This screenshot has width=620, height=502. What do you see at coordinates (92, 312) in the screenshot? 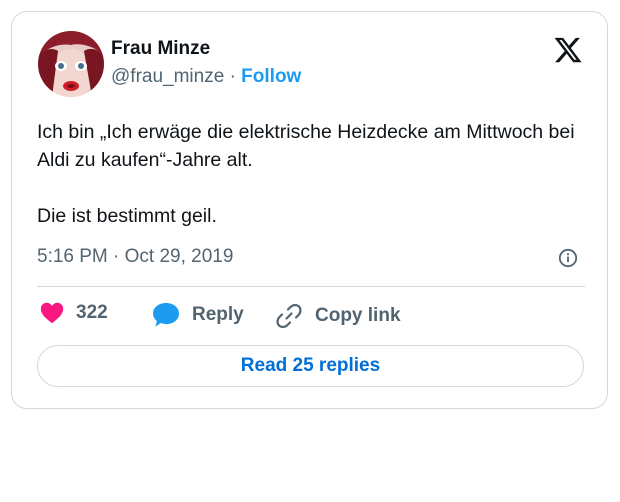
I see `like-count: 322` at bounding box center [92, 312].